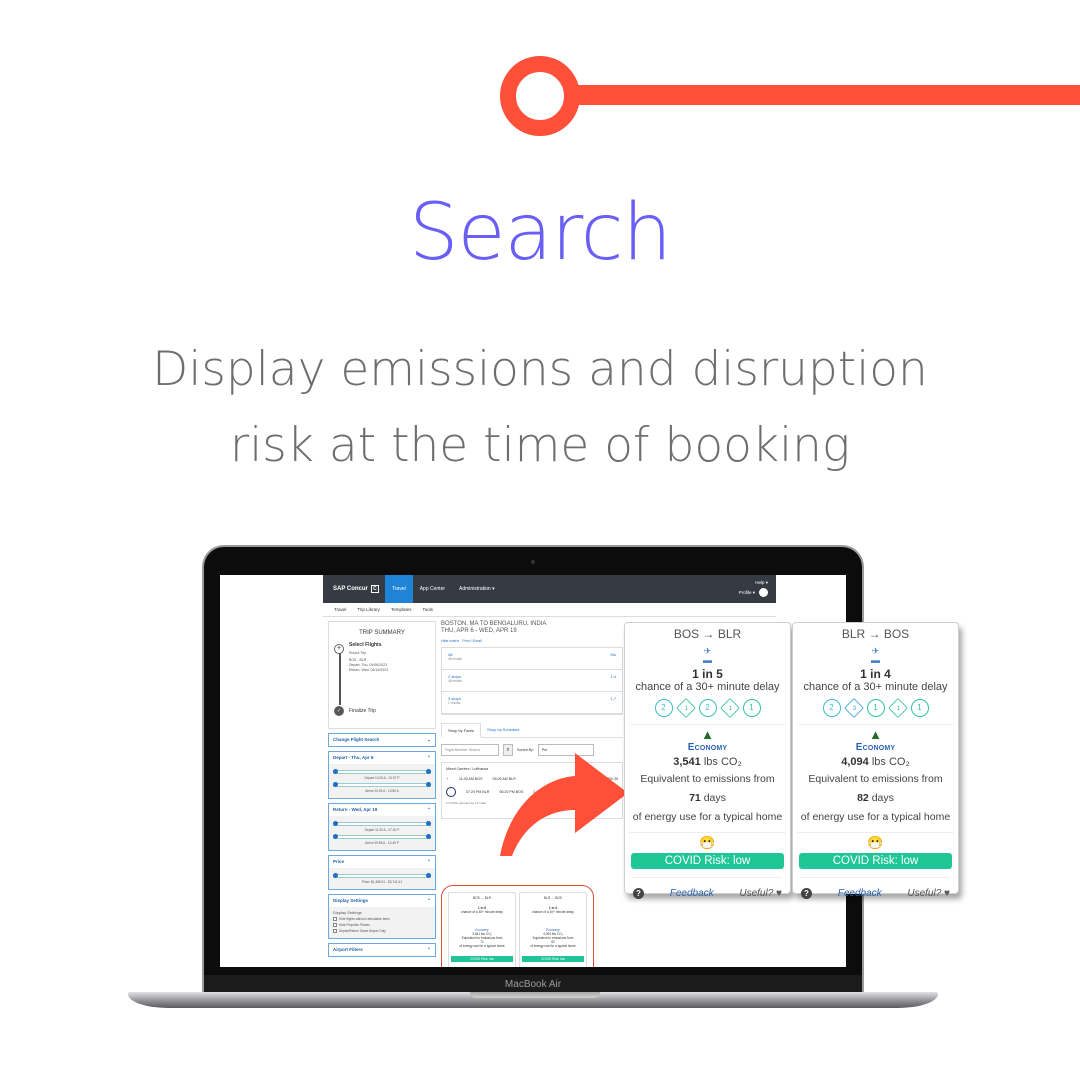  Describe the element at coordinates (340, 609) in the screenshot. I see `subnav-travel: Travel` at that location.